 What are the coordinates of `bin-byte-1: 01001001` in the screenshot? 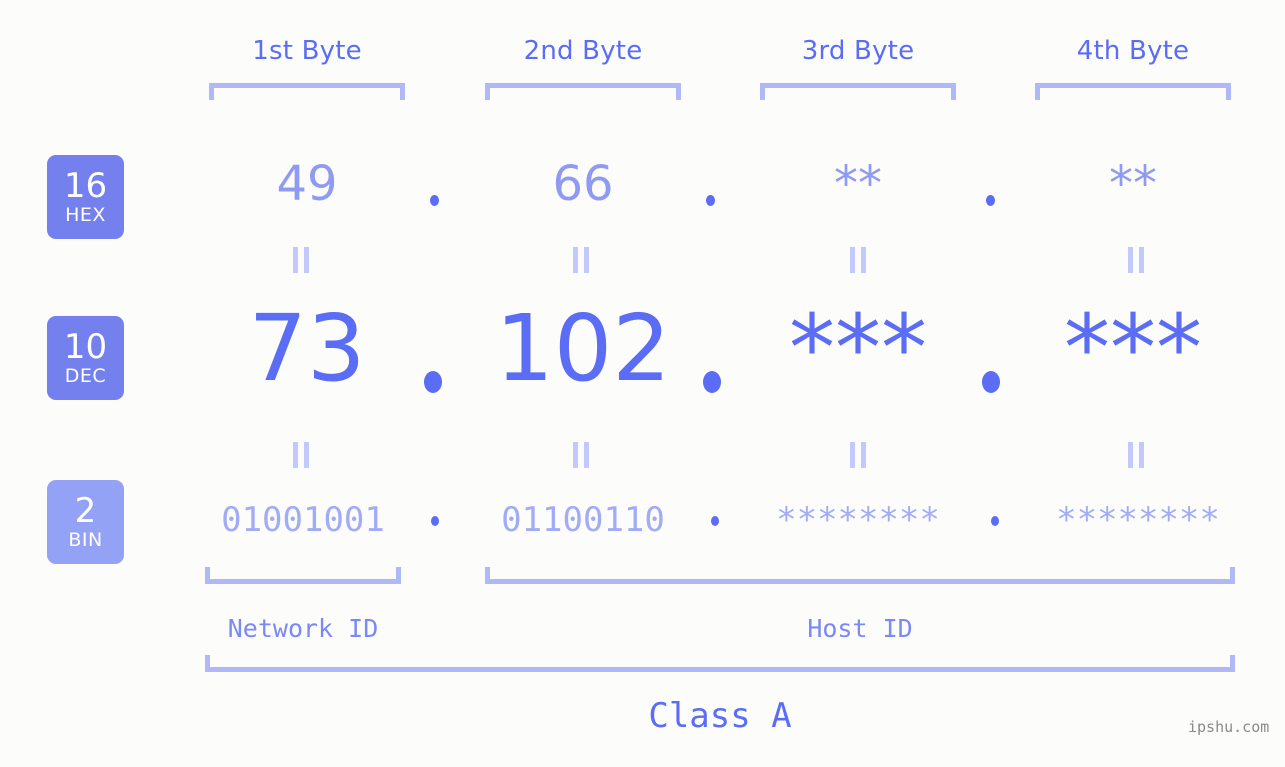 It's located at (303, 520).